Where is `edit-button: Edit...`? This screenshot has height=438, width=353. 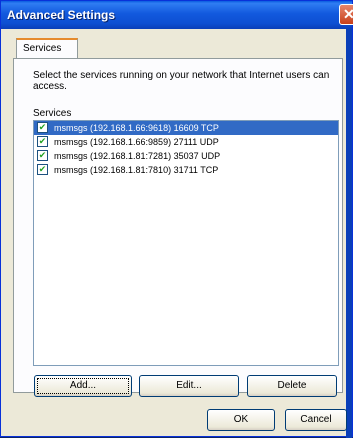 edit-button: Edit... is located at coordinates (189, 386).